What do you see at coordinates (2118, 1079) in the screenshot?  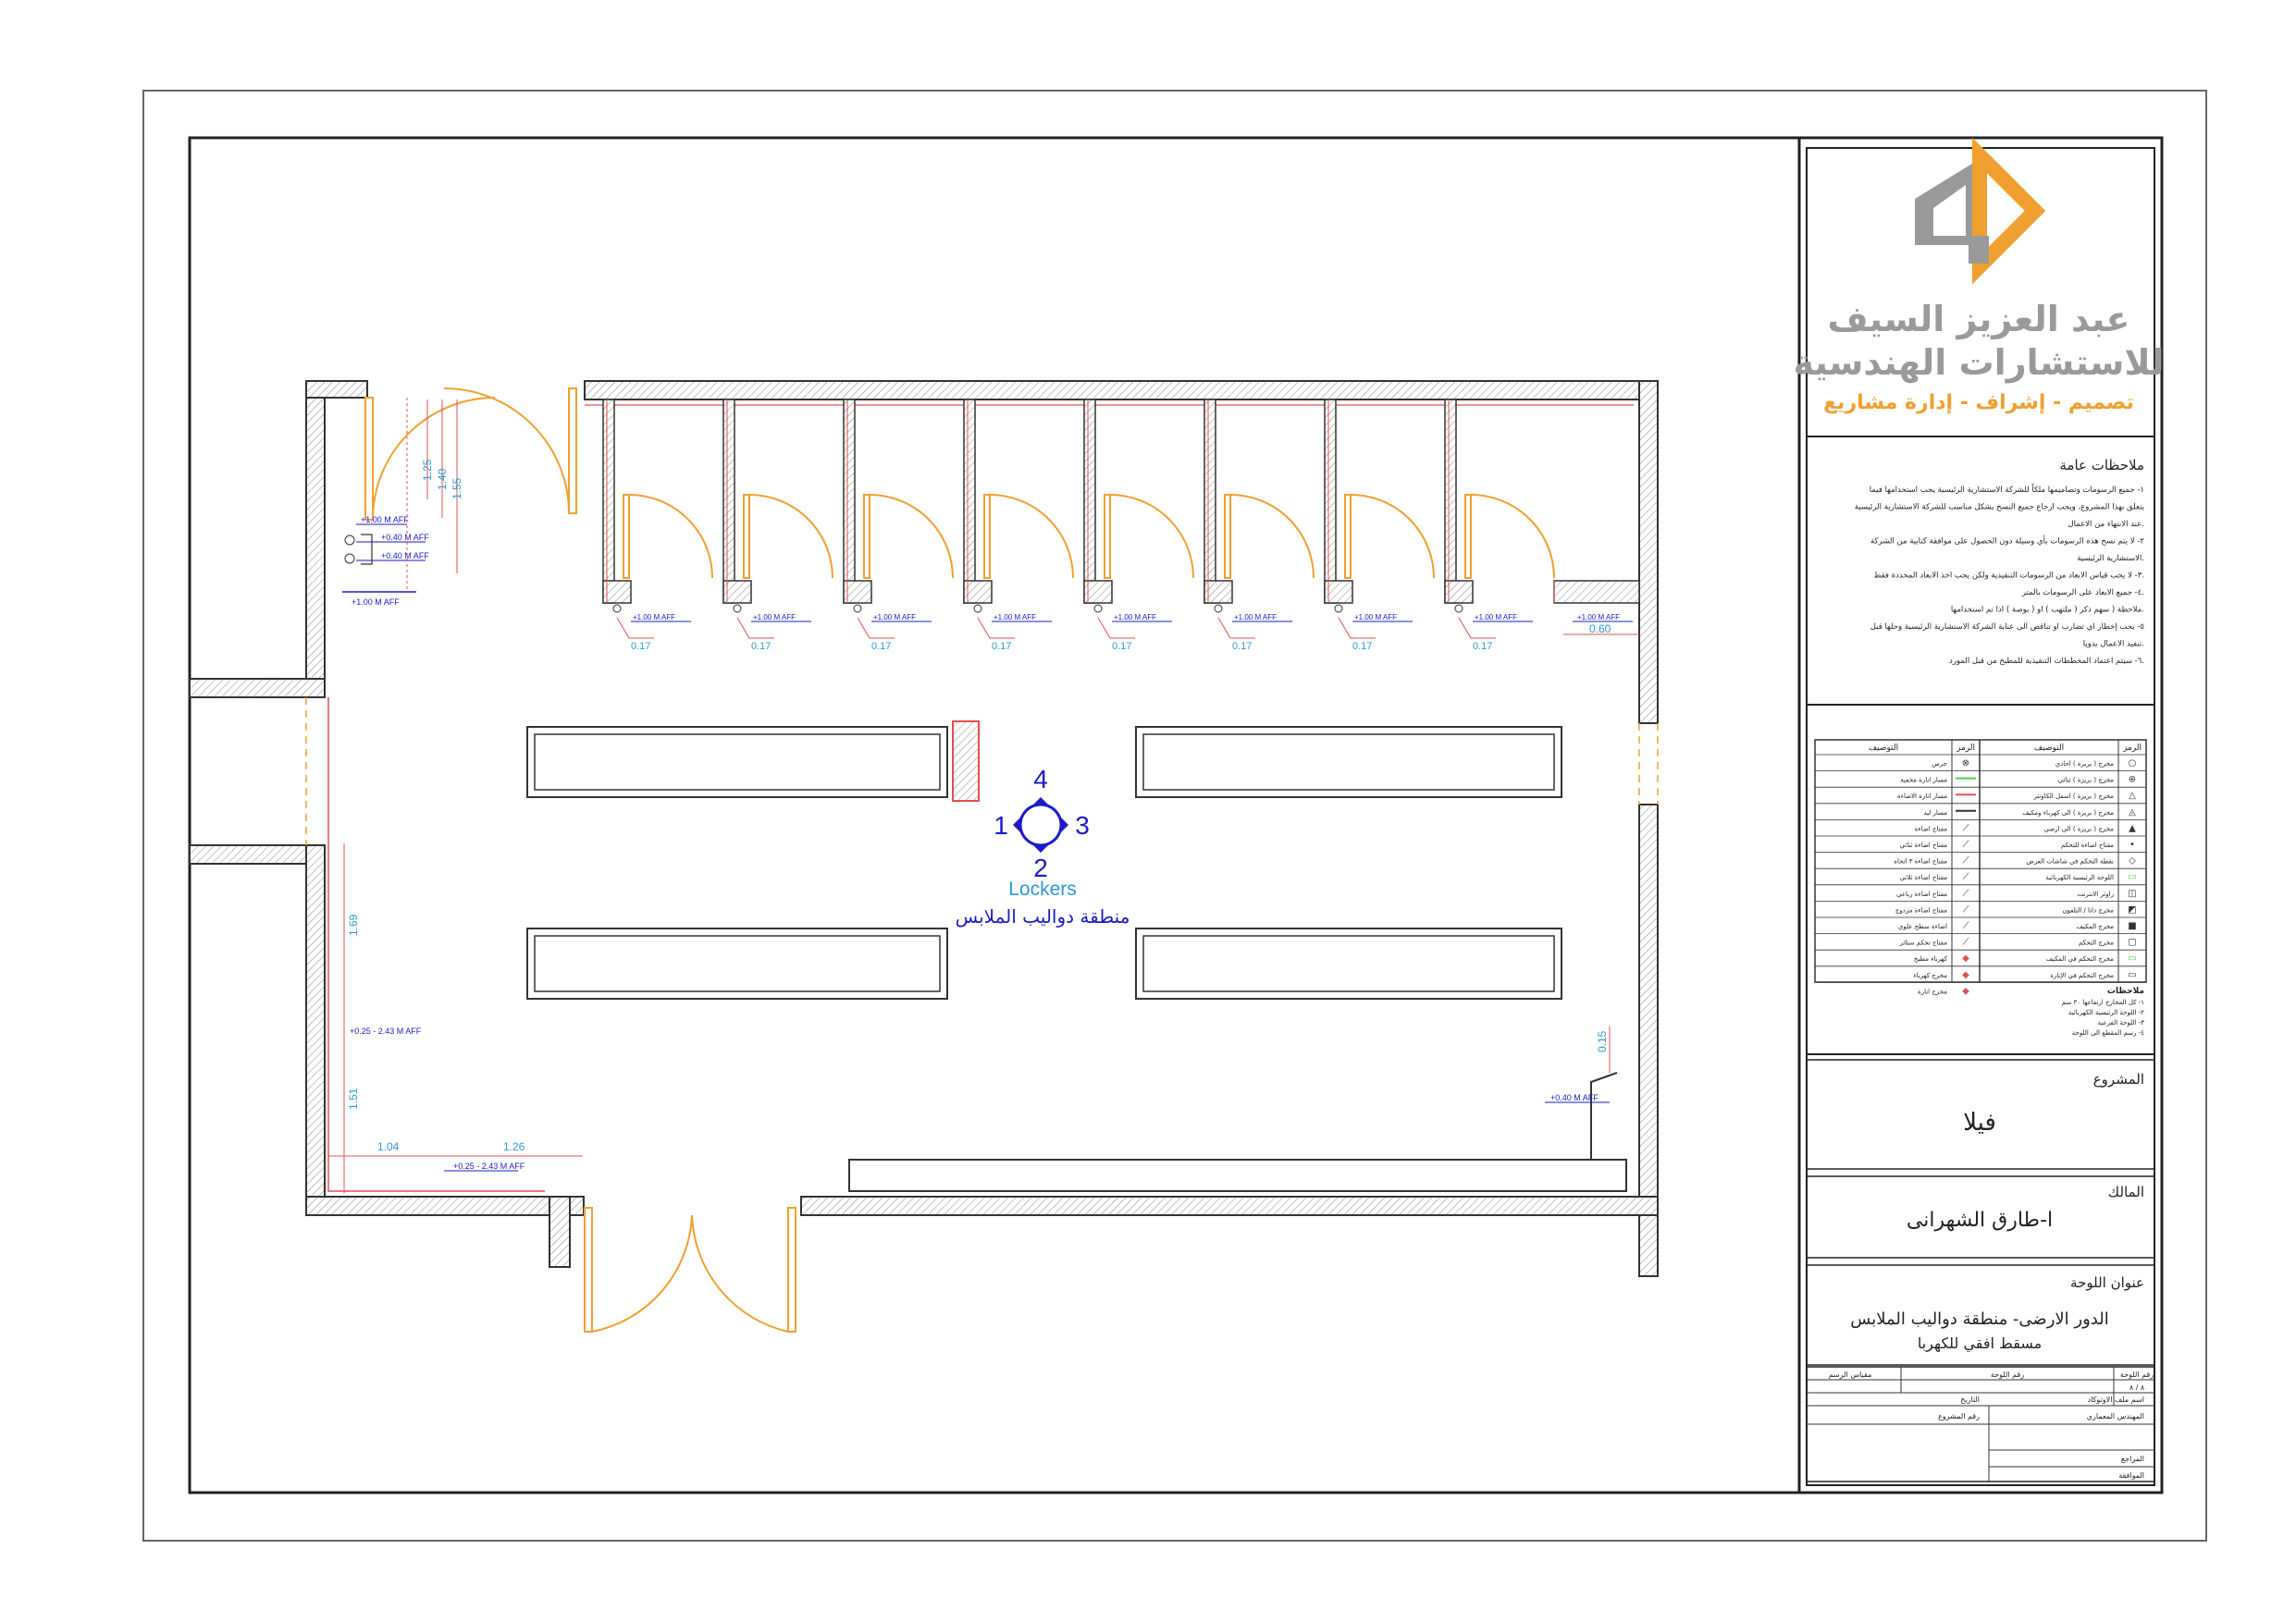 I see `project-label: المشروع` at bounding box center [2118, 1079].